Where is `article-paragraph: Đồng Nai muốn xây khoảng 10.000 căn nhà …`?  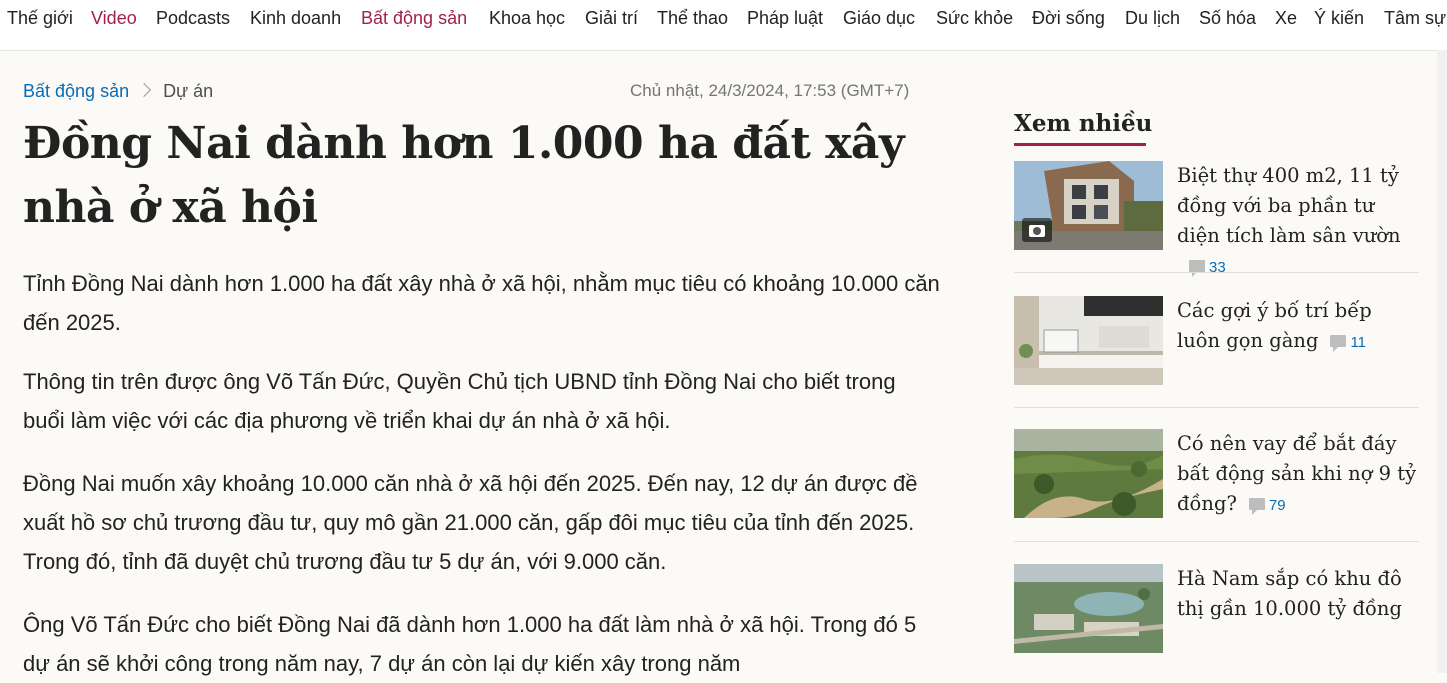 article-paragraph: Đồng Nai muốn xây khoảng 10.000 căn nhà … is located at coordinates (470, 522).